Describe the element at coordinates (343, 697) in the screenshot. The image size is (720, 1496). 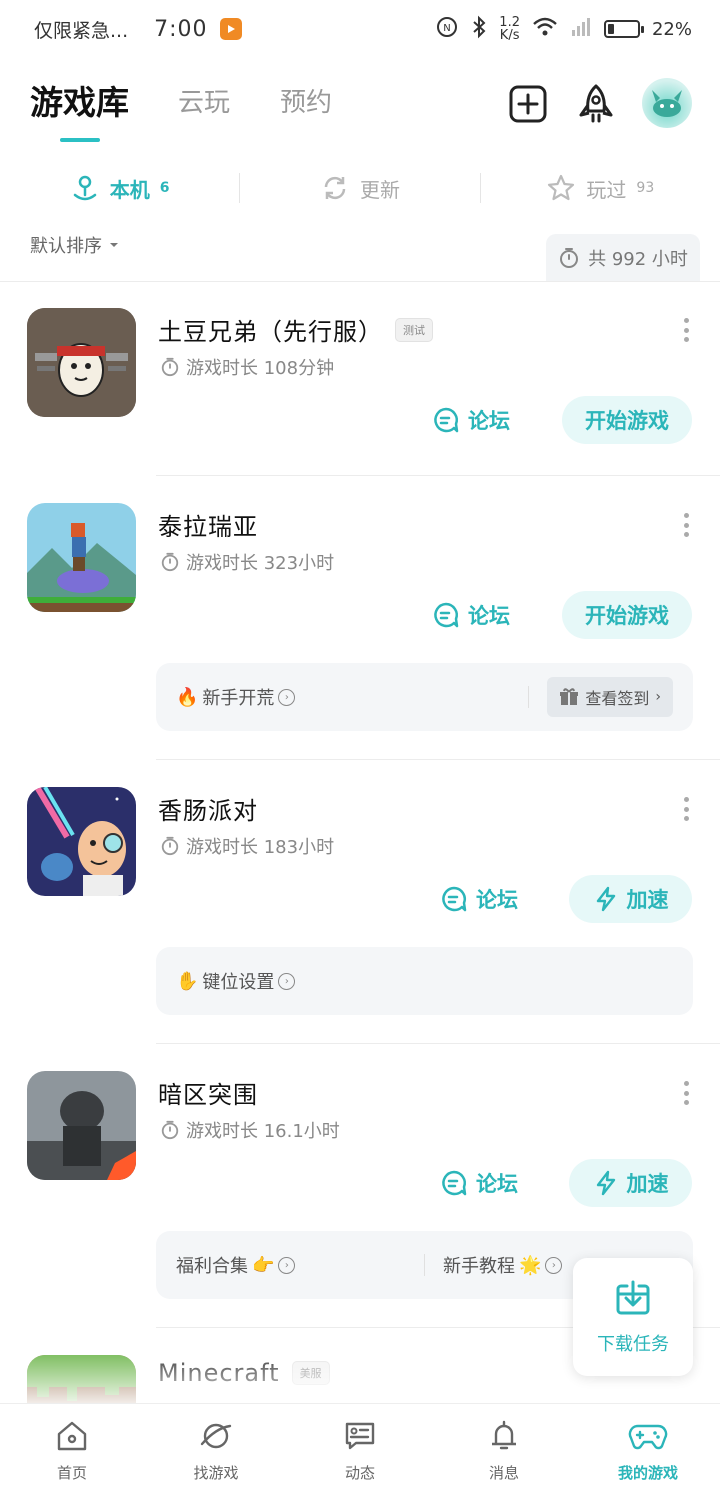
I see `newbie-guide-link: 🔥 新手开荒 ›` at that location.